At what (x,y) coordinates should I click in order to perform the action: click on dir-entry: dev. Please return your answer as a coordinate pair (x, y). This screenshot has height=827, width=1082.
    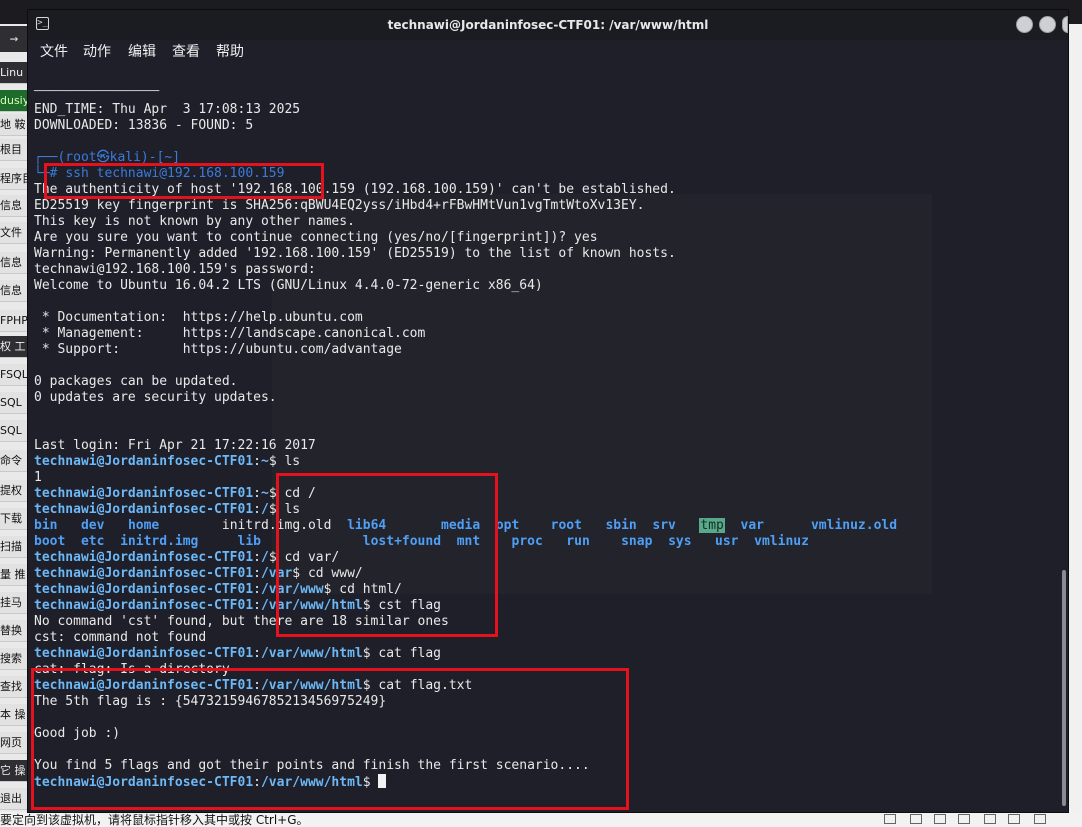
    Looking at the image, I should click on (92, 525).